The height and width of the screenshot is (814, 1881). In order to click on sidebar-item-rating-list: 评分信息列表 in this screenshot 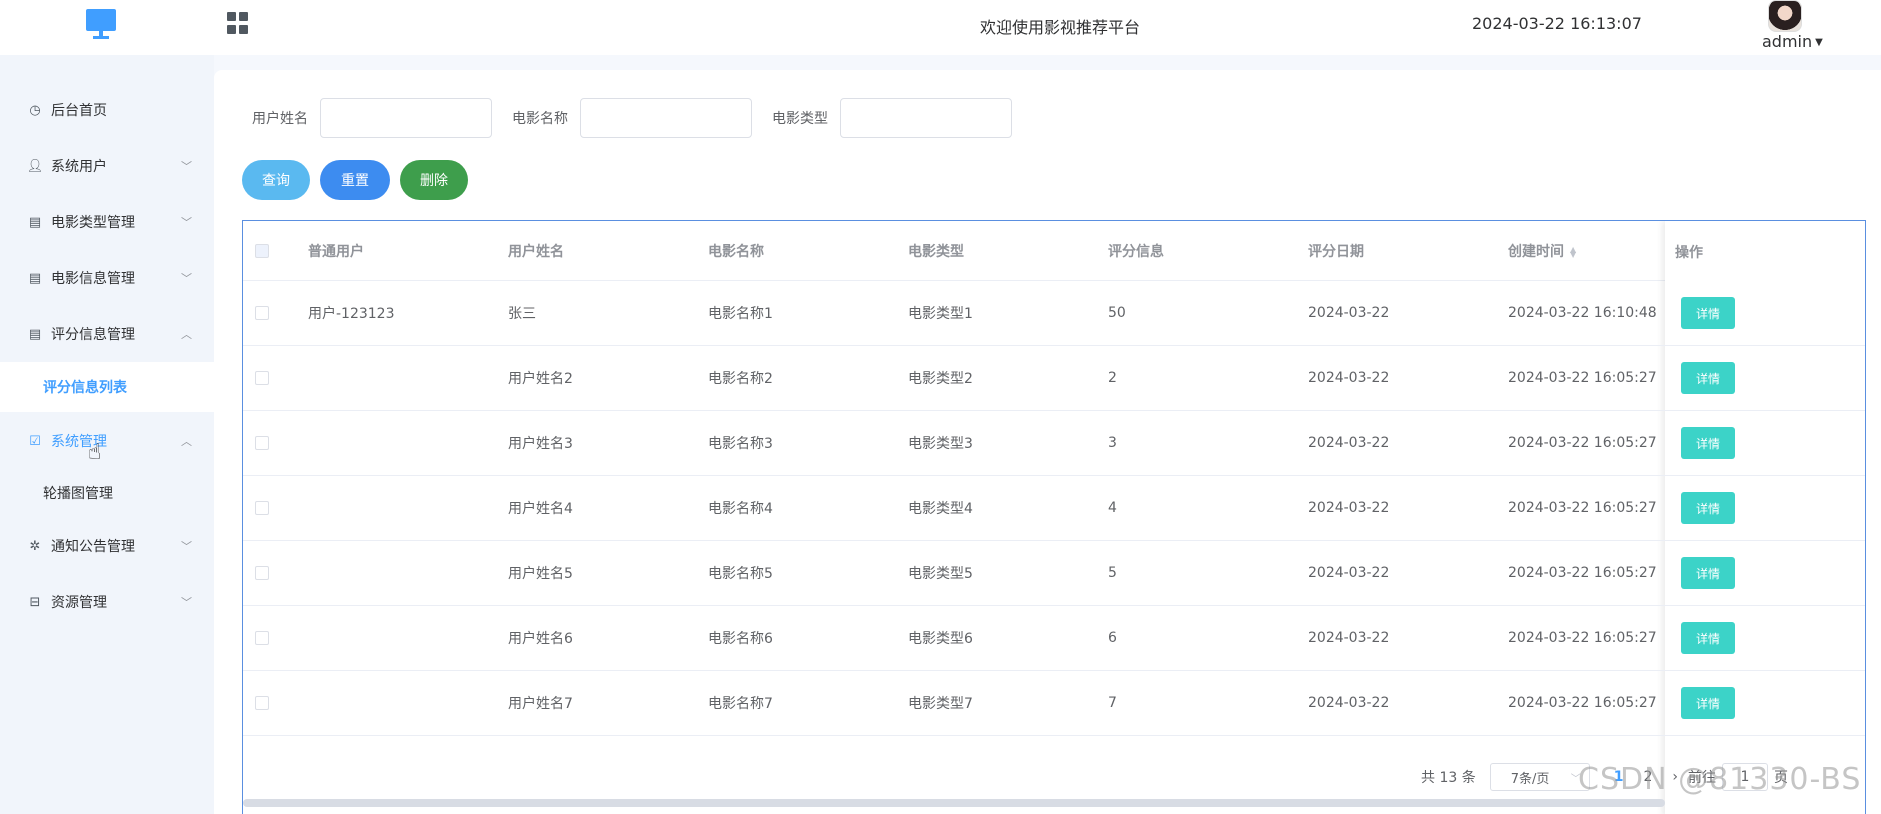, I will do `click(107, 387)`.